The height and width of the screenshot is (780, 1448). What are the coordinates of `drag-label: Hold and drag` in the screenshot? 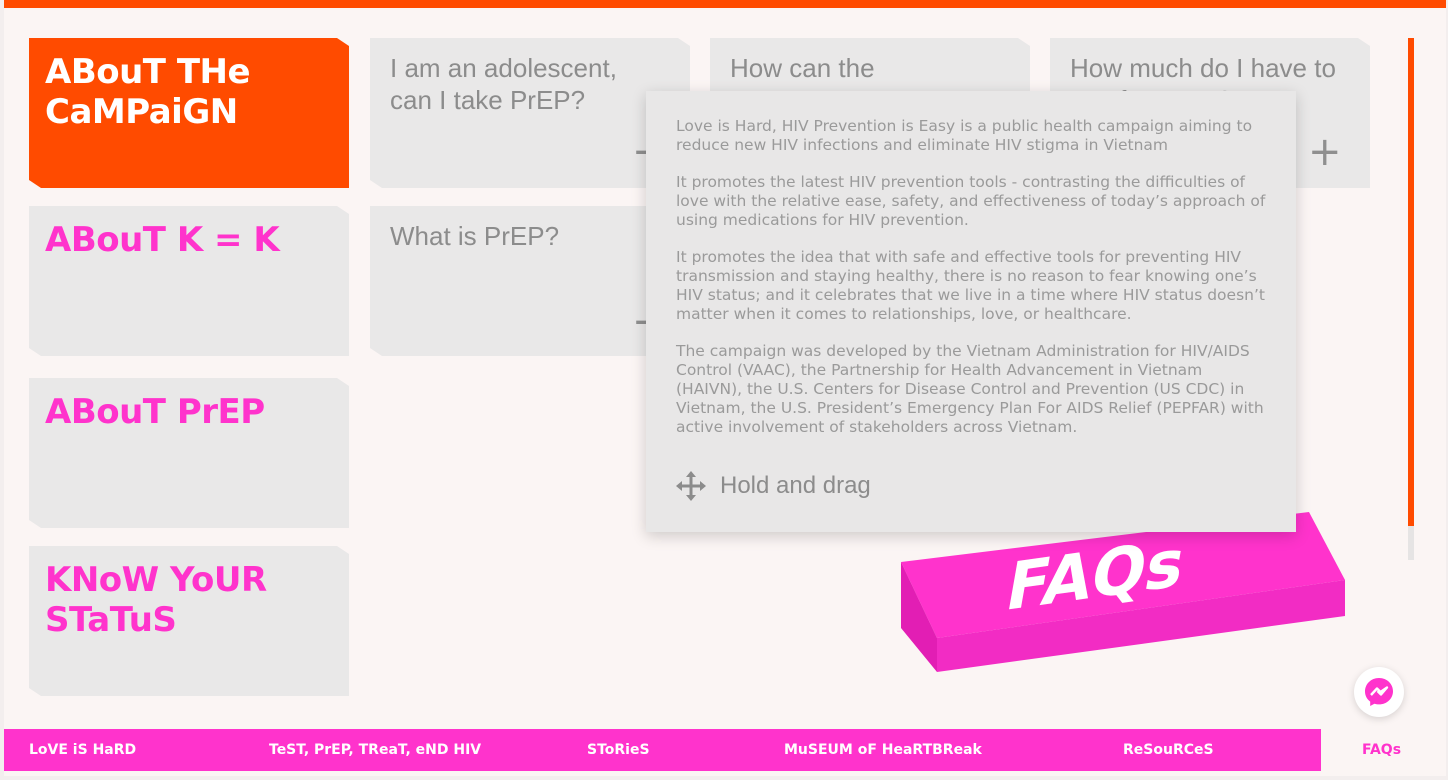 It's located at (795, 485).